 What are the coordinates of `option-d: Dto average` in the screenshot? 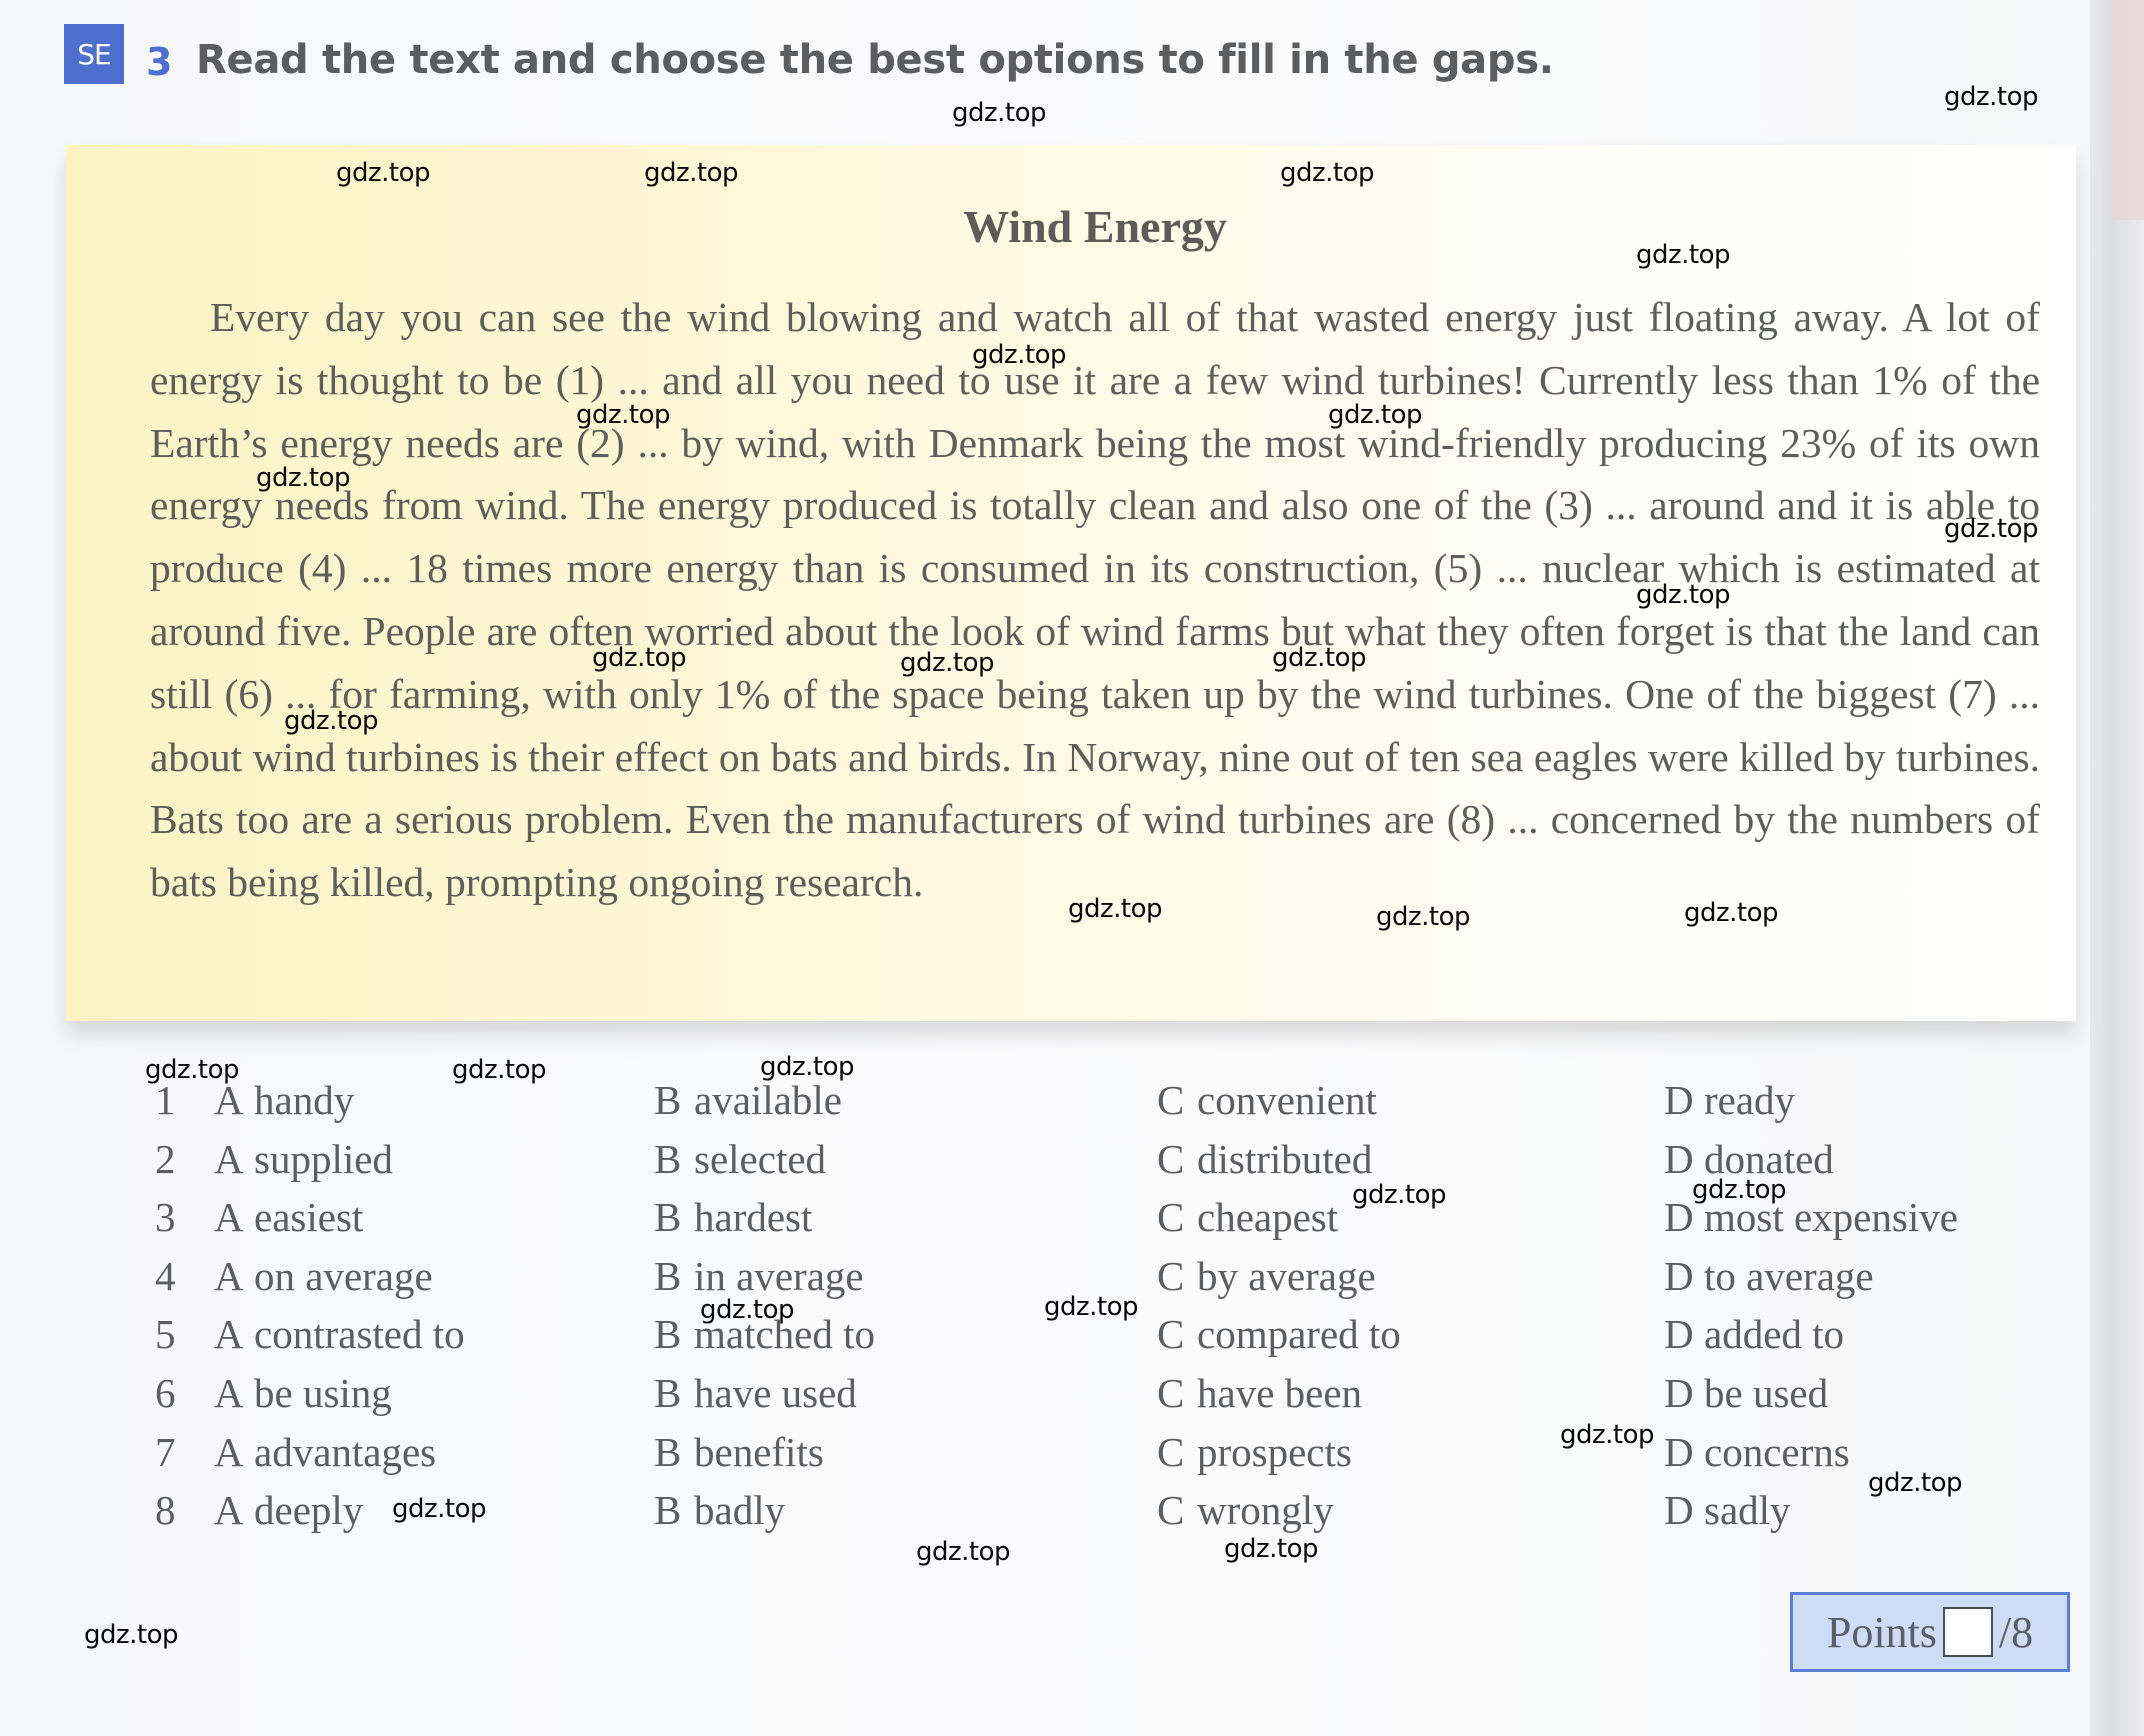 It's located at (1769, 1276).